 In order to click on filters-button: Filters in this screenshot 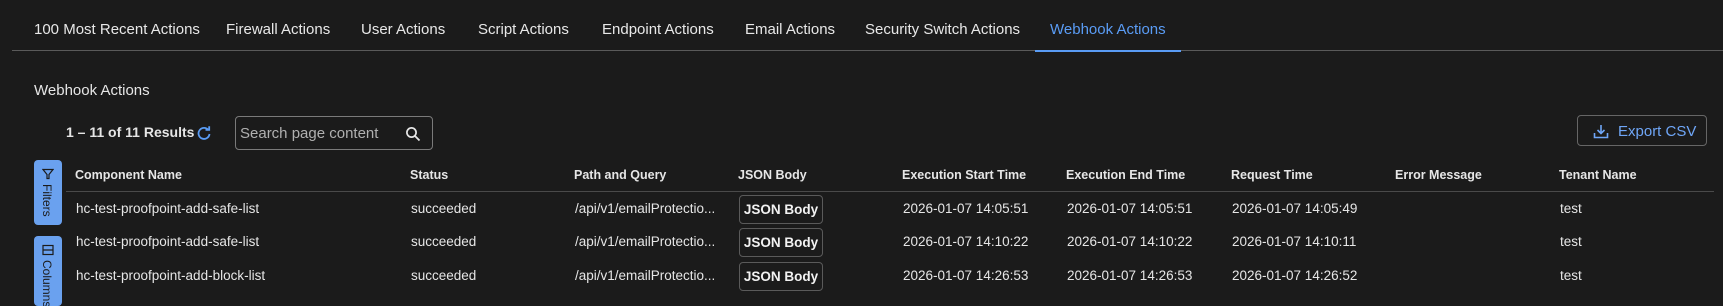, I will do `click(48, 192)`.